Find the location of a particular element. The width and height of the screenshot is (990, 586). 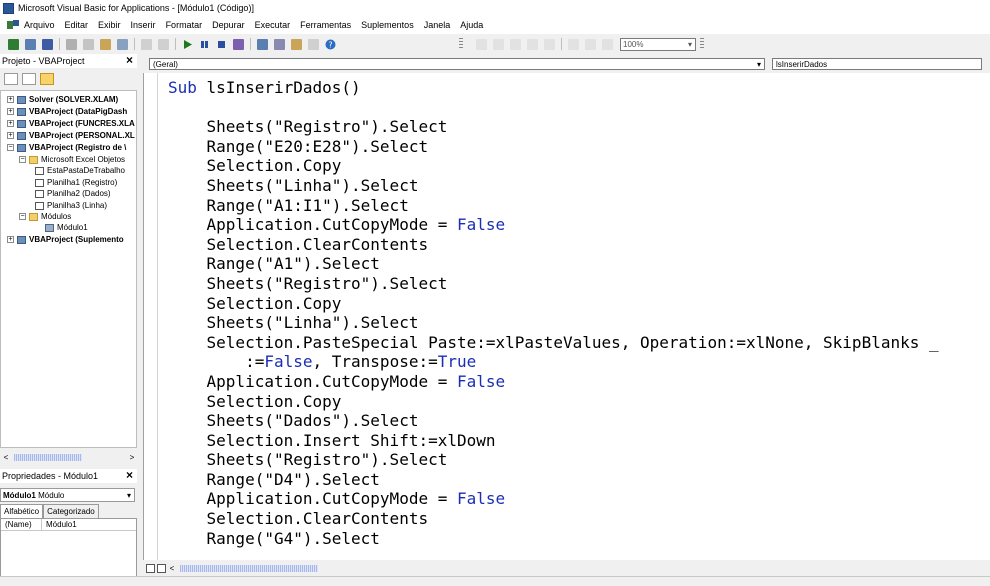

toggle-folders-icon is located at coordinates (47, 79).